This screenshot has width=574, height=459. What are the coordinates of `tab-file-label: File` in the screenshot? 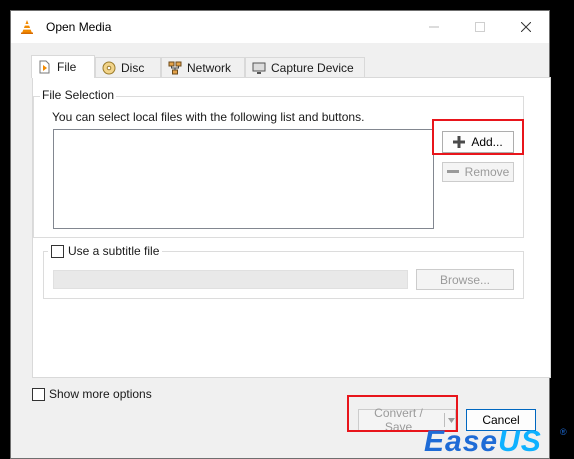 It's located at (67, 67).